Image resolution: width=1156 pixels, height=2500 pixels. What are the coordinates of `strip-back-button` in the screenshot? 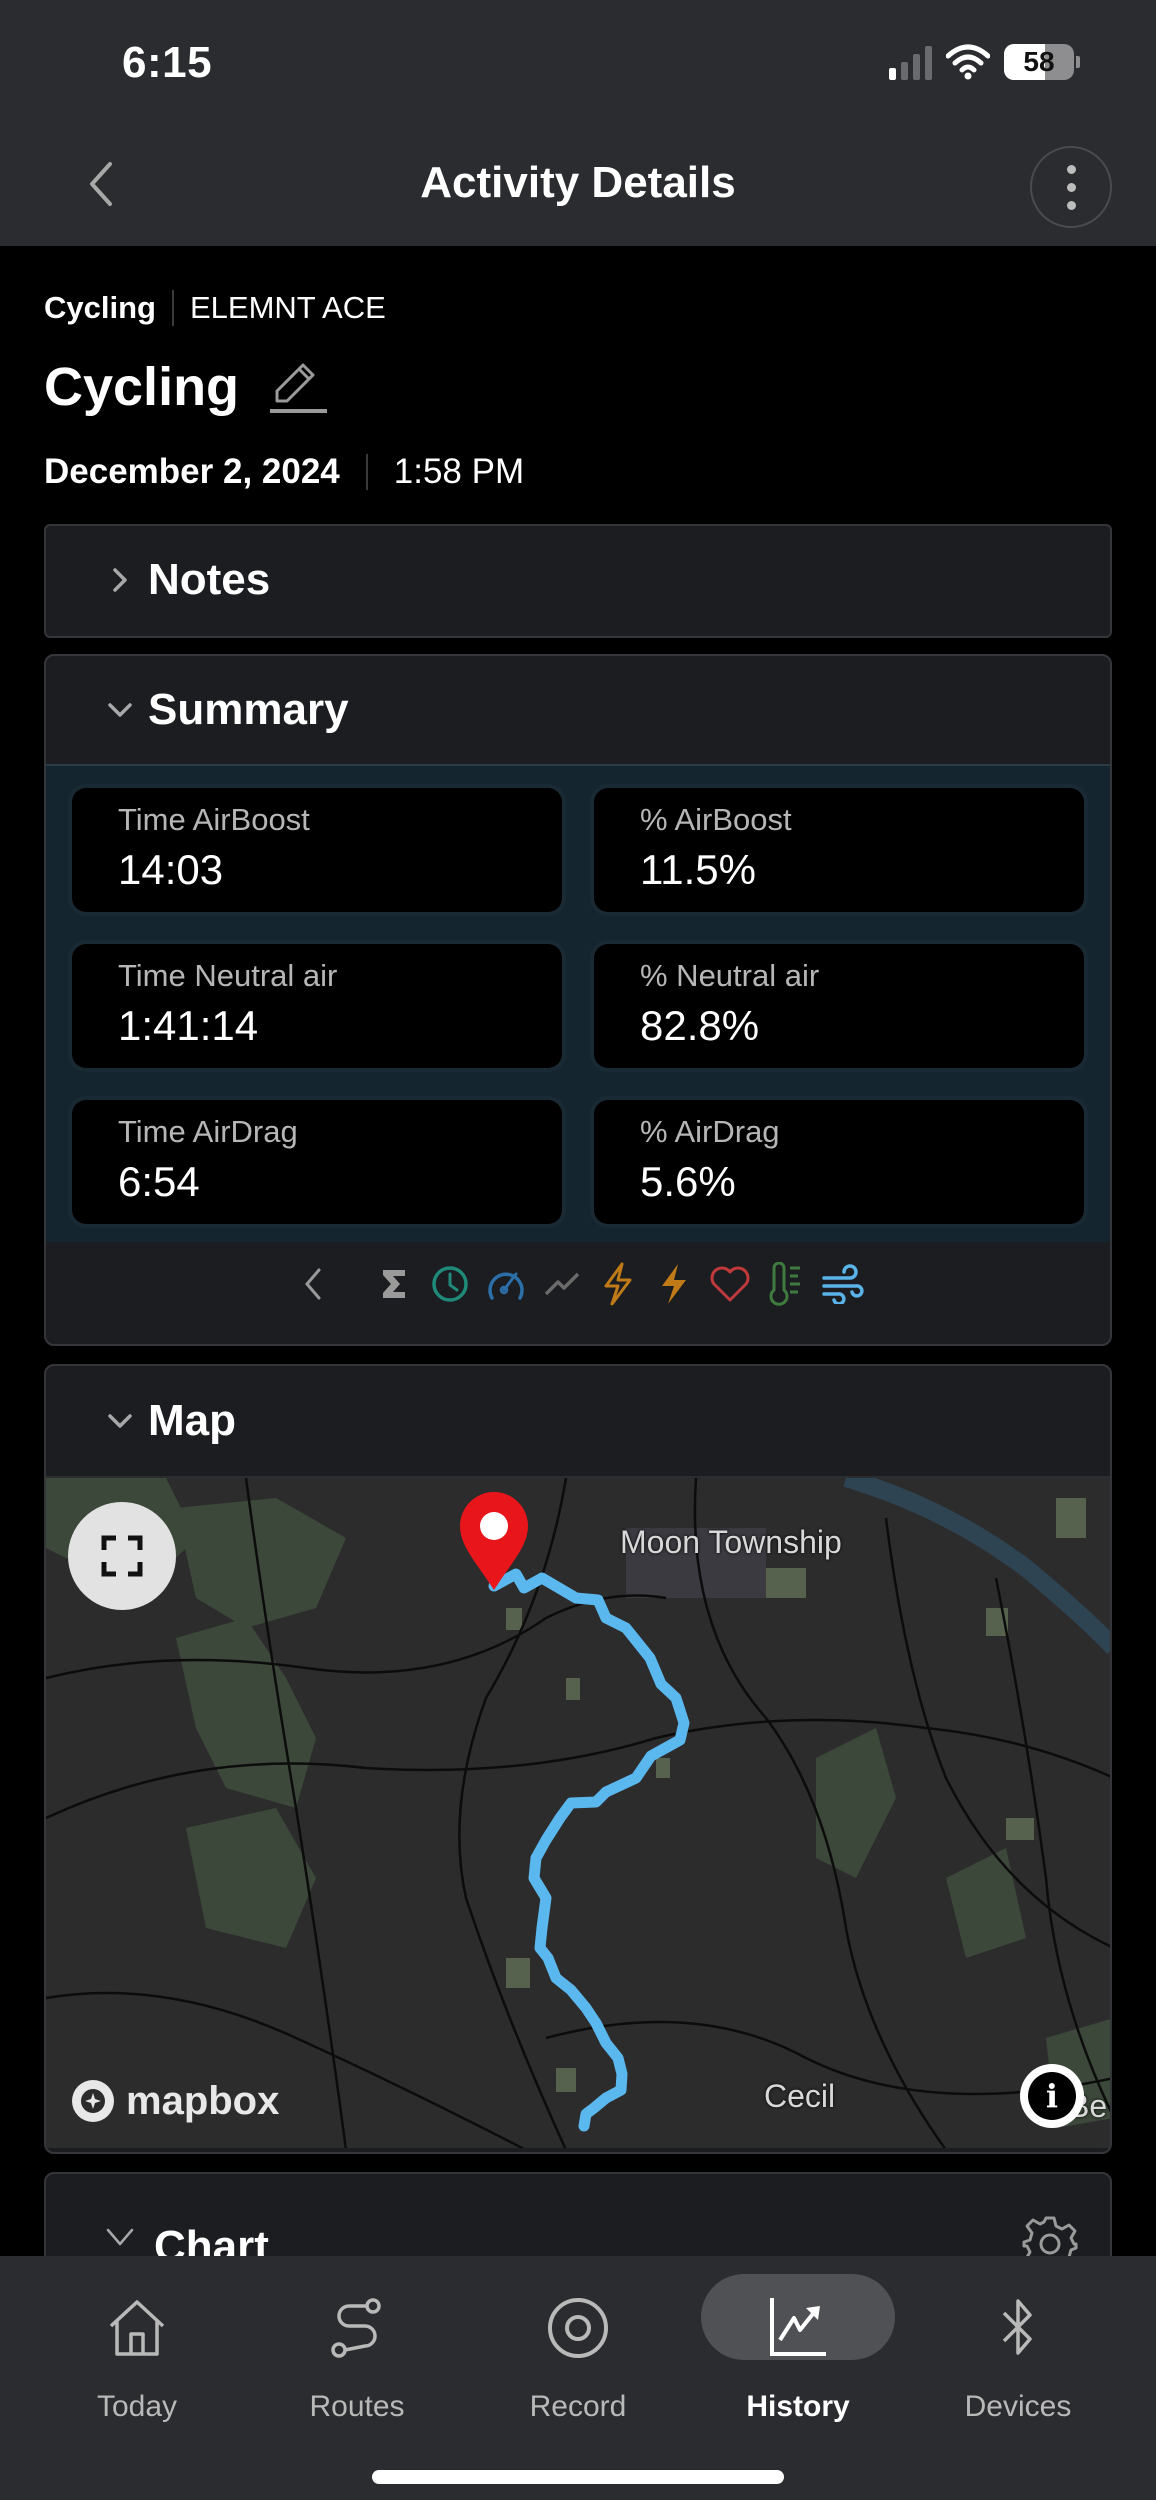 It's located at (314, 1284).